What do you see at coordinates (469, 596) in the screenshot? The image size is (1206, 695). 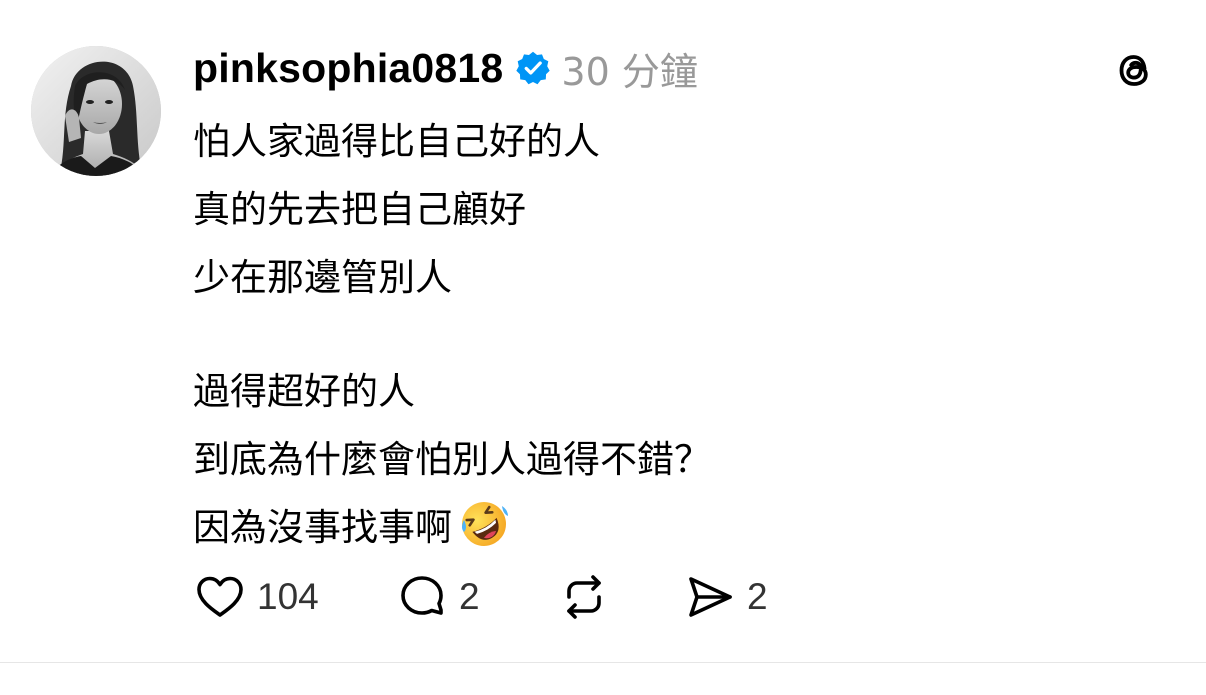 I see `comment-count: 2` at bounding box center [469, 596].